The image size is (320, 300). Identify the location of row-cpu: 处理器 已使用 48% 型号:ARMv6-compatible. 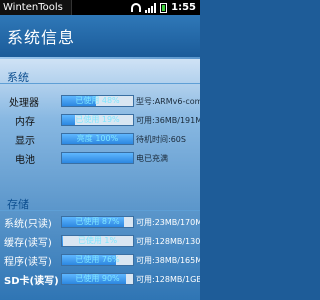
(100, 101).